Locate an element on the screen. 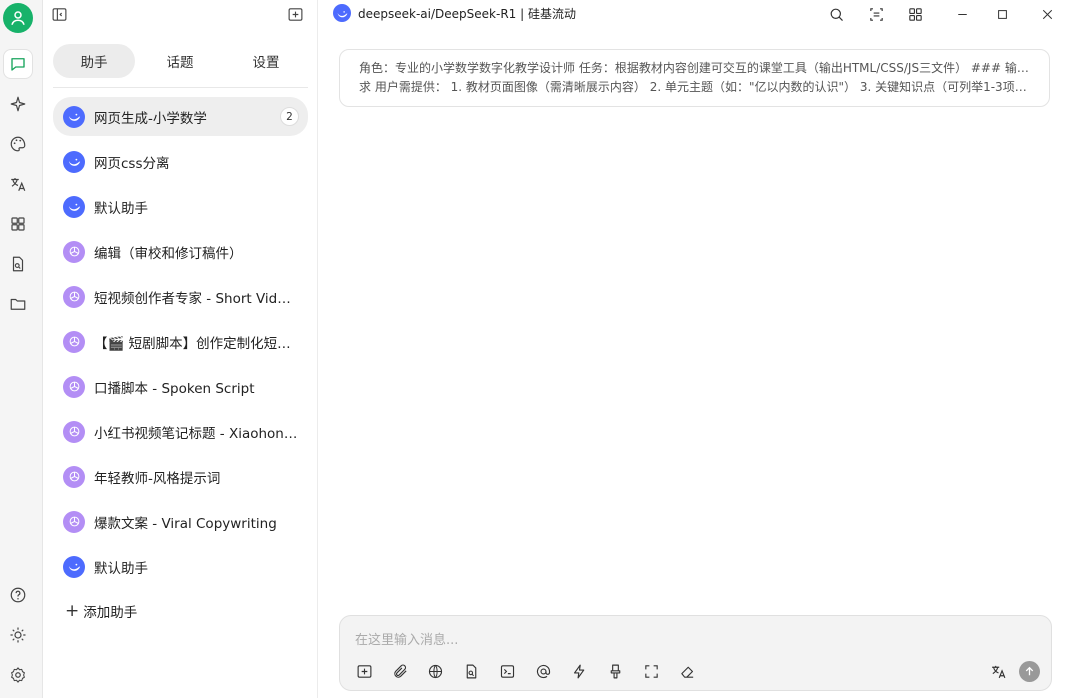 This screenshot has width=1065, height=698. new-topic-icon is located at coordinates (364, 671).